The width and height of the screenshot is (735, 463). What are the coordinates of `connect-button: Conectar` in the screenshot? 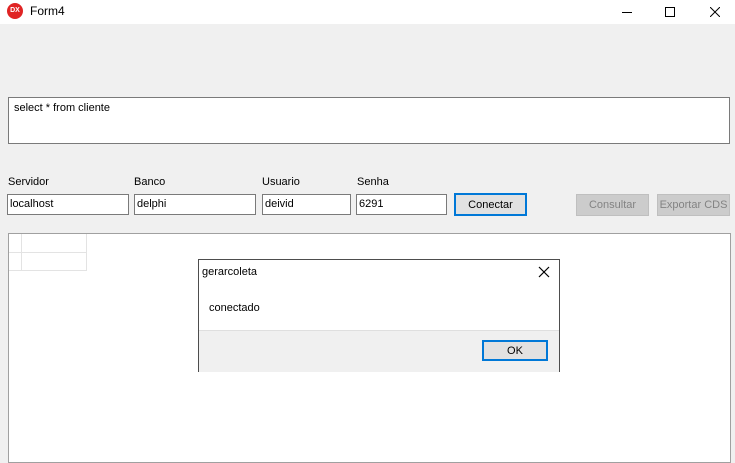 It's located at (490, 204).